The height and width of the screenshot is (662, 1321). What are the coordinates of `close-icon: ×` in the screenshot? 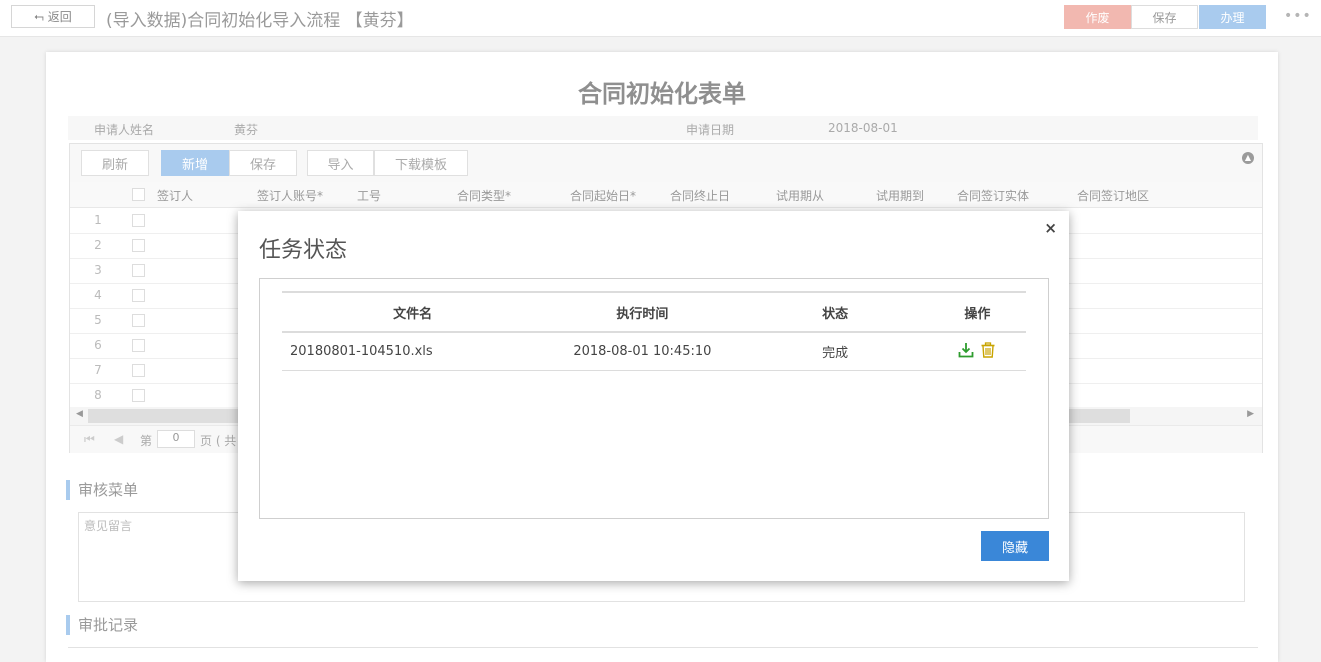 It's located at (1050, 228).